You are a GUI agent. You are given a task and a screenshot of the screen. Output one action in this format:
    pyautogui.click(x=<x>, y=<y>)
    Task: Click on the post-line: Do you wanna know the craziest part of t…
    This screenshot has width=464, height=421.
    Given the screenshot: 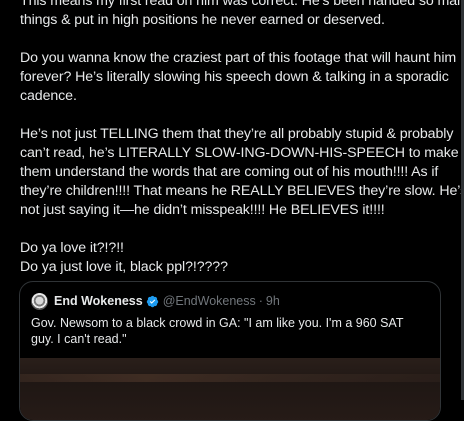 What is the action you would take?
    pyautogui.click(x=238, y=58)
    